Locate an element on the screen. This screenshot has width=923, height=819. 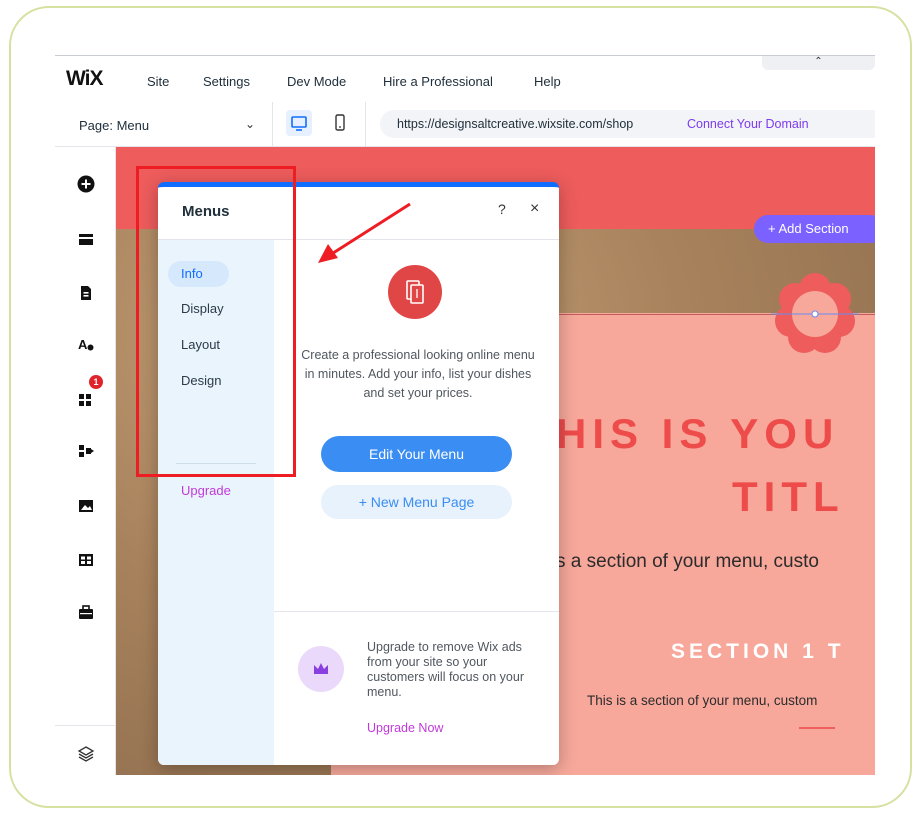
hero-subtitle: s a section of your menu, custo is located at coordinates (687, 562).